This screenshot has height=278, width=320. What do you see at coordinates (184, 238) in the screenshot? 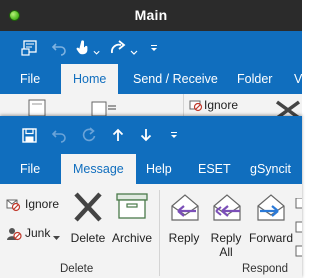
I see `reply-label: Reply` at bounding box center [184, 238].